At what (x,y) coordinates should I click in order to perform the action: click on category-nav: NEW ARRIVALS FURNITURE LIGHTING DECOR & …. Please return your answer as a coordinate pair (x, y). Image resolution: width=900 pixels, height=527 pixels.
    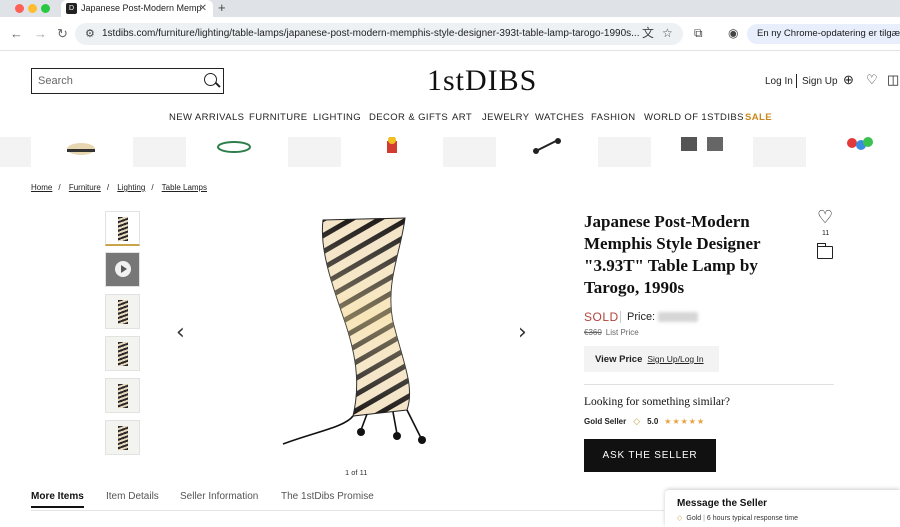
    Looking at the image, I should click on (450, 118).